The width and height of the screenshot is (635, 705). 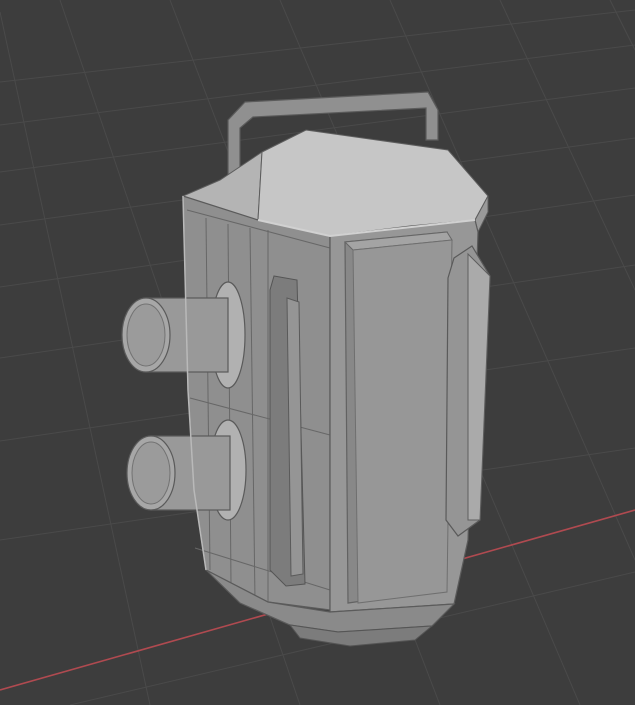 I want to click on front-recess-shadow, so click(x=402, y=421).